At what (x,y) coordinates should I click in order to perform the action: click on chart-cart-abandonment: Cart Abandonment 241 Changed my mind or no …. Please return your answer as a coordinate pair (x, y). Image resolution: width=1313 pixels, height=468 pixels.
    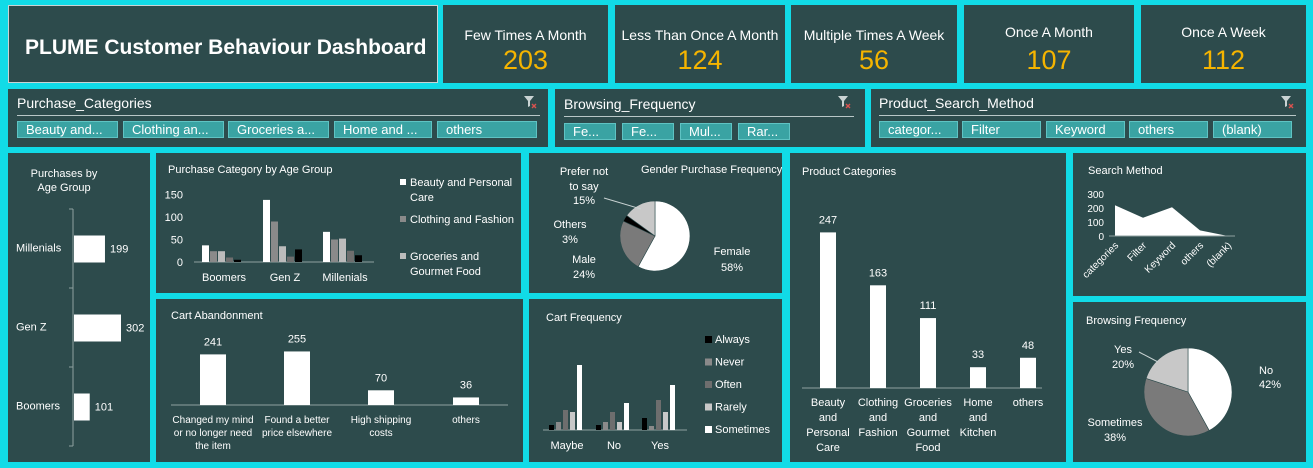
    Looking at the image, I should click on (339, 380).